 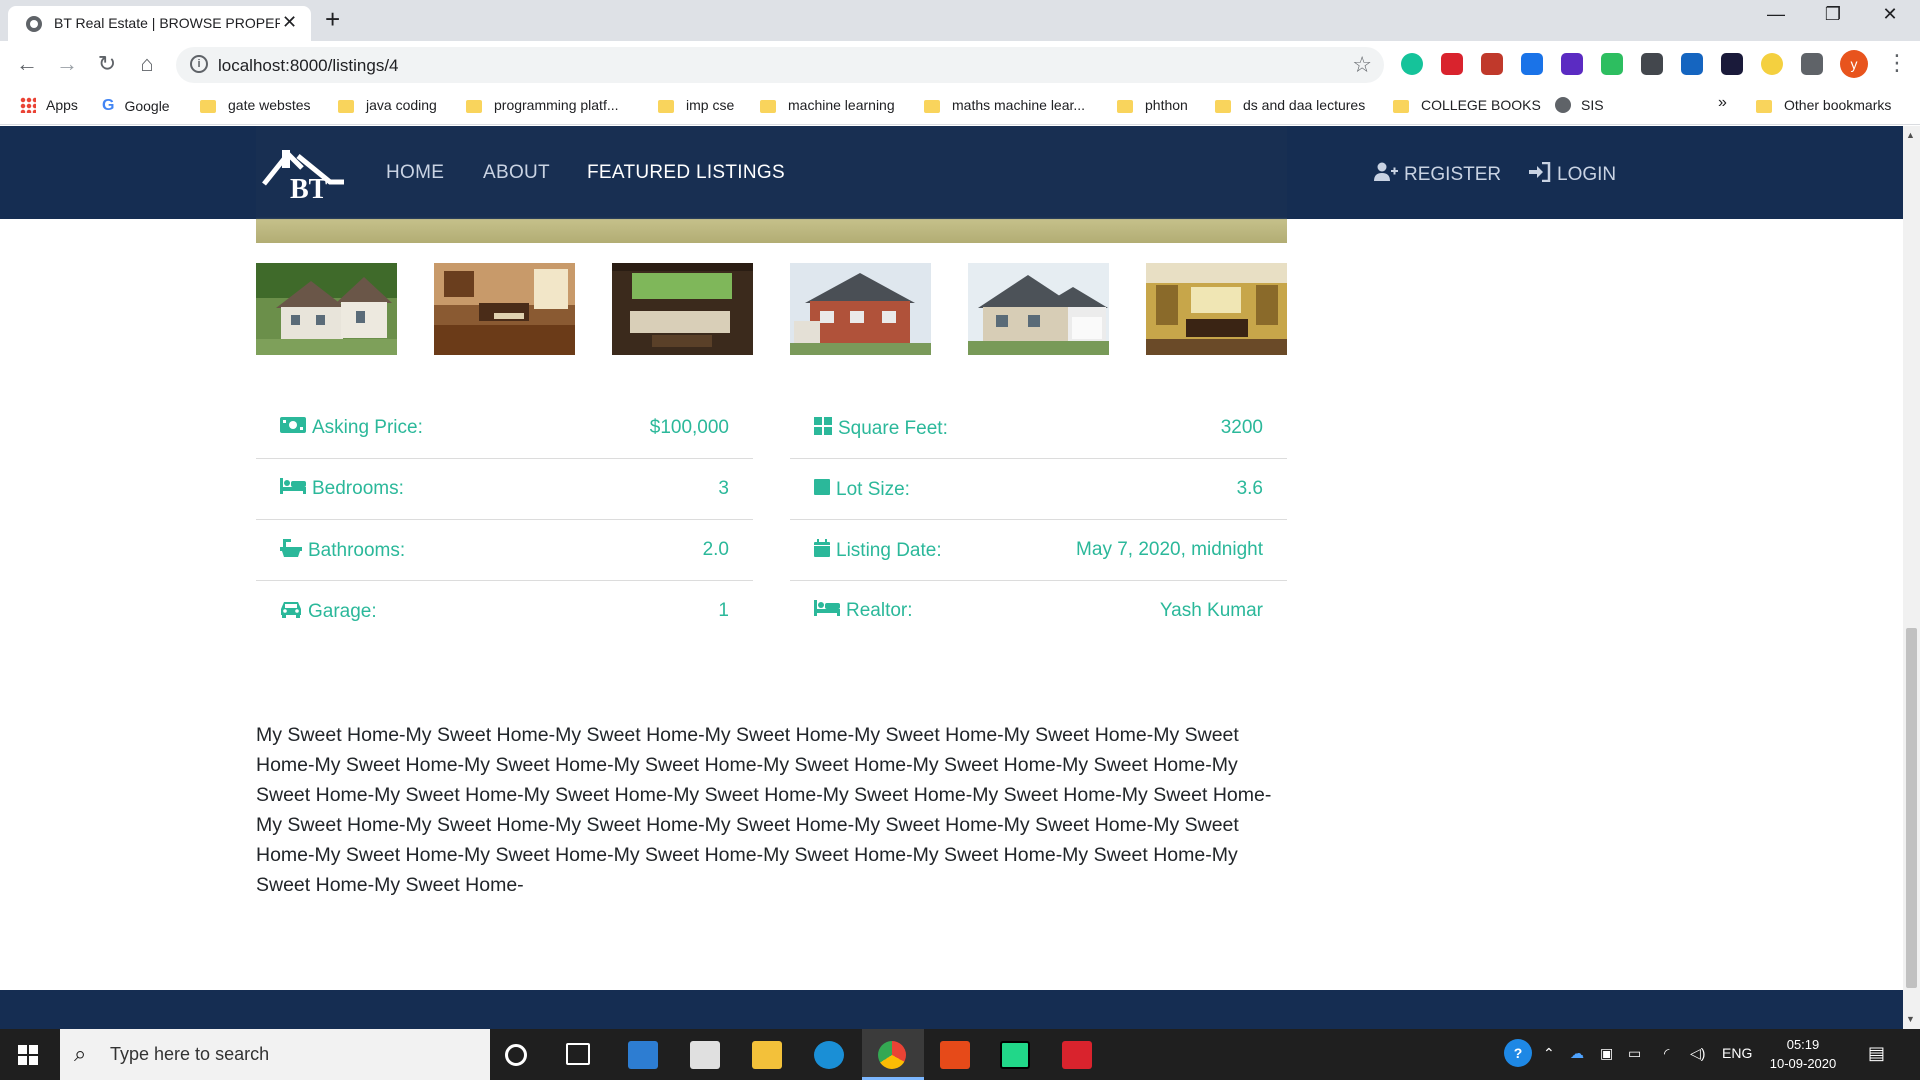 What do you see at coordinates (1606, 1053) in the screenshot?
I see `display-icon: ▣` at bounding box center [1606, 1053].